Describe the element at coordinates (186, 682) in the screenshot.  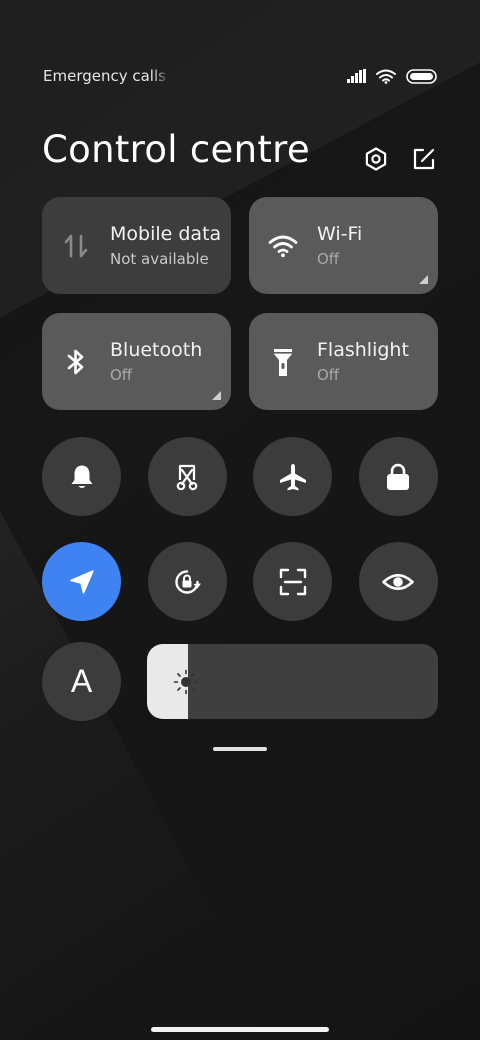
I see `brightness-icon` at that location.